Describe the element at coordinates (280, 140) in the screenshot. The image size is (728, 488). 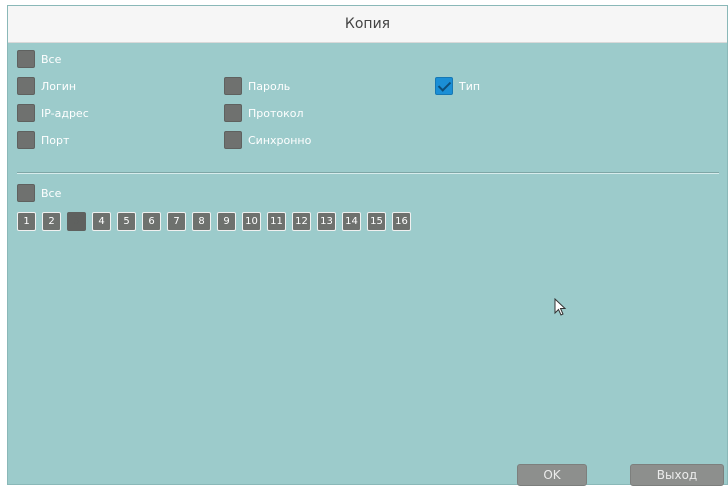
I see `option-sync-label: Синхронно` at that location.